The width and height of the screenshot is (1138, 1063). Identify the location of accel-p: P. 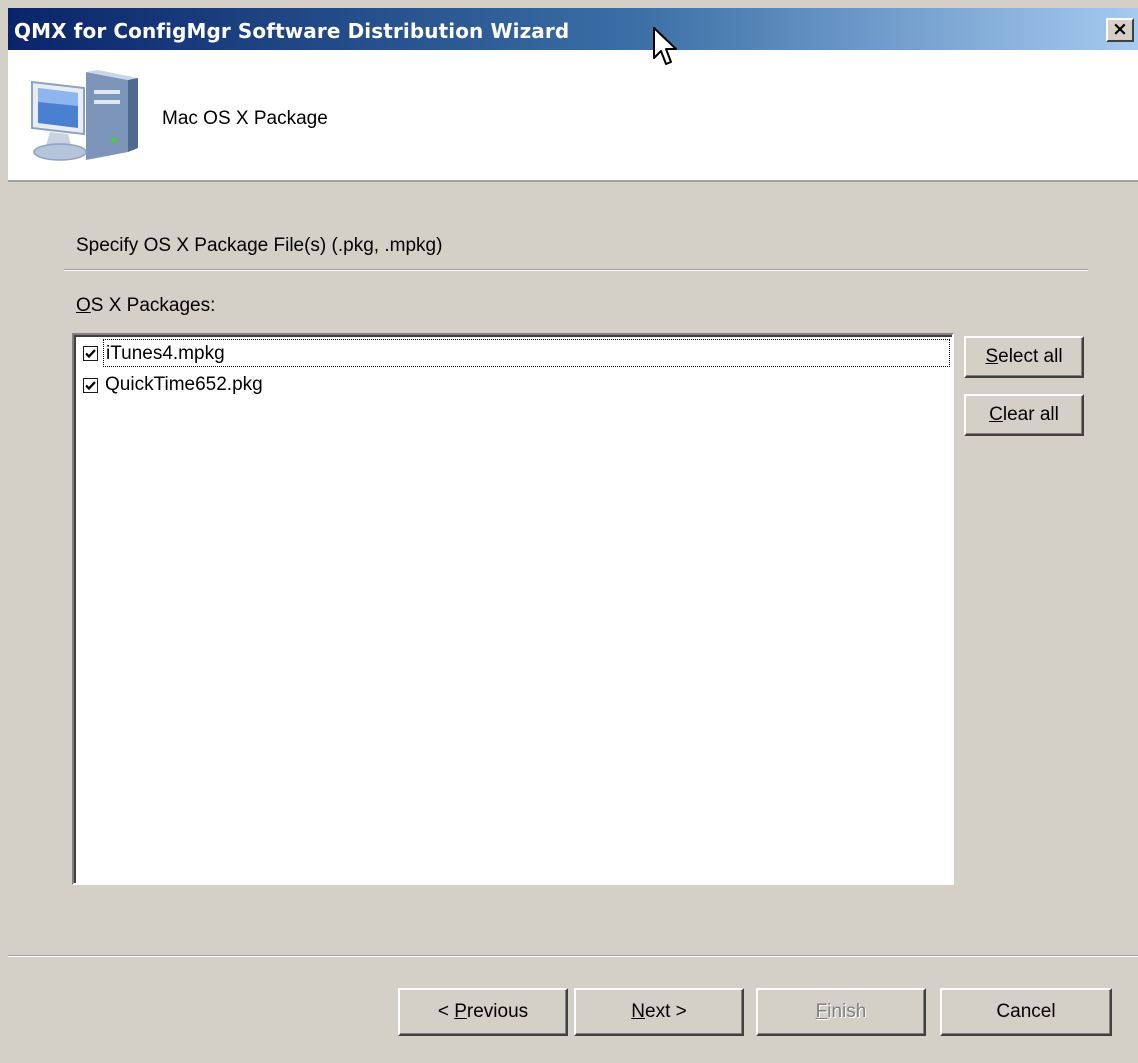
(460, 1011).